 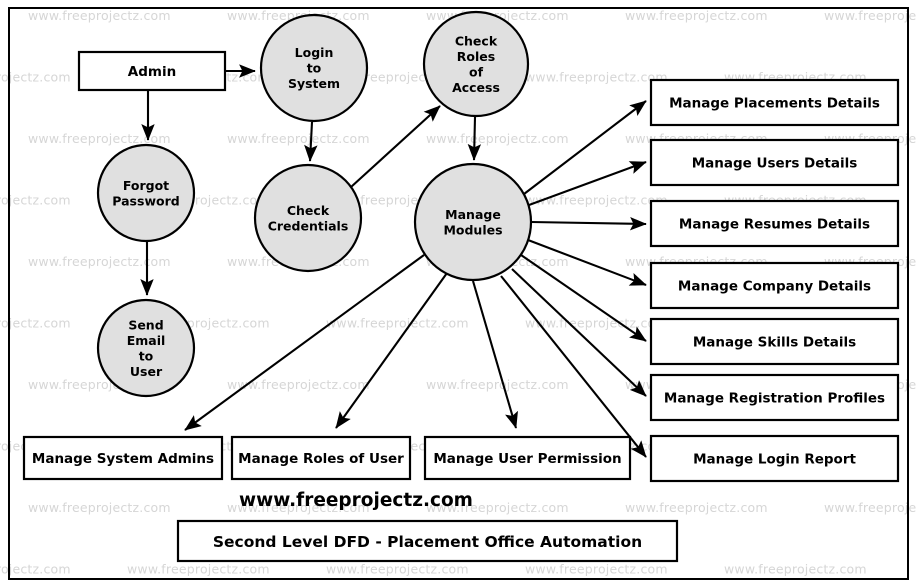 What do you see at coordinates (476, 40) in the screenshot?
I see `check-roles-of-access-label: Check` at bounding box center [476, 40].